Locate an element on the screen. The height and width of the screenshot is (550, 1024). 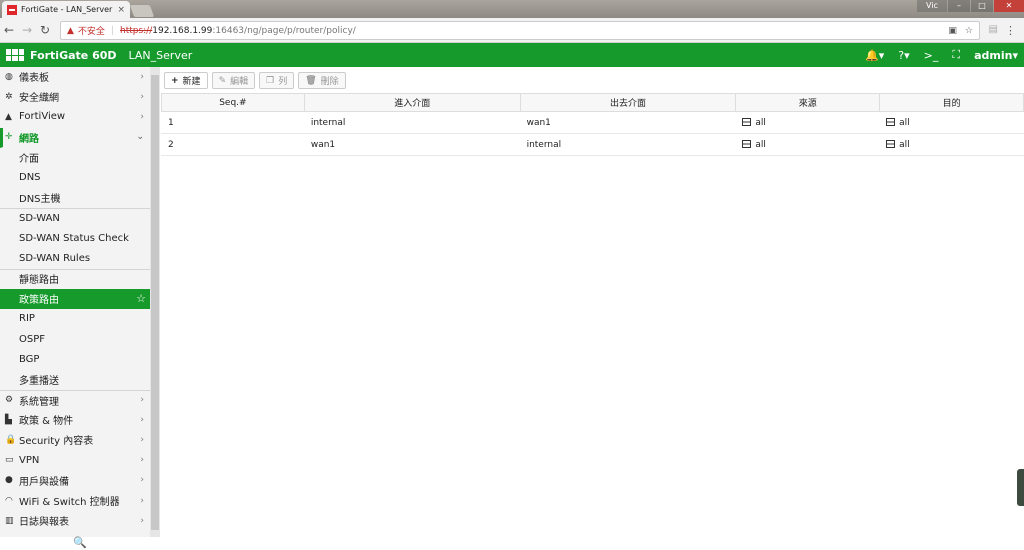
clone-button: ❐ 列 is located at coordinates (277, 80).